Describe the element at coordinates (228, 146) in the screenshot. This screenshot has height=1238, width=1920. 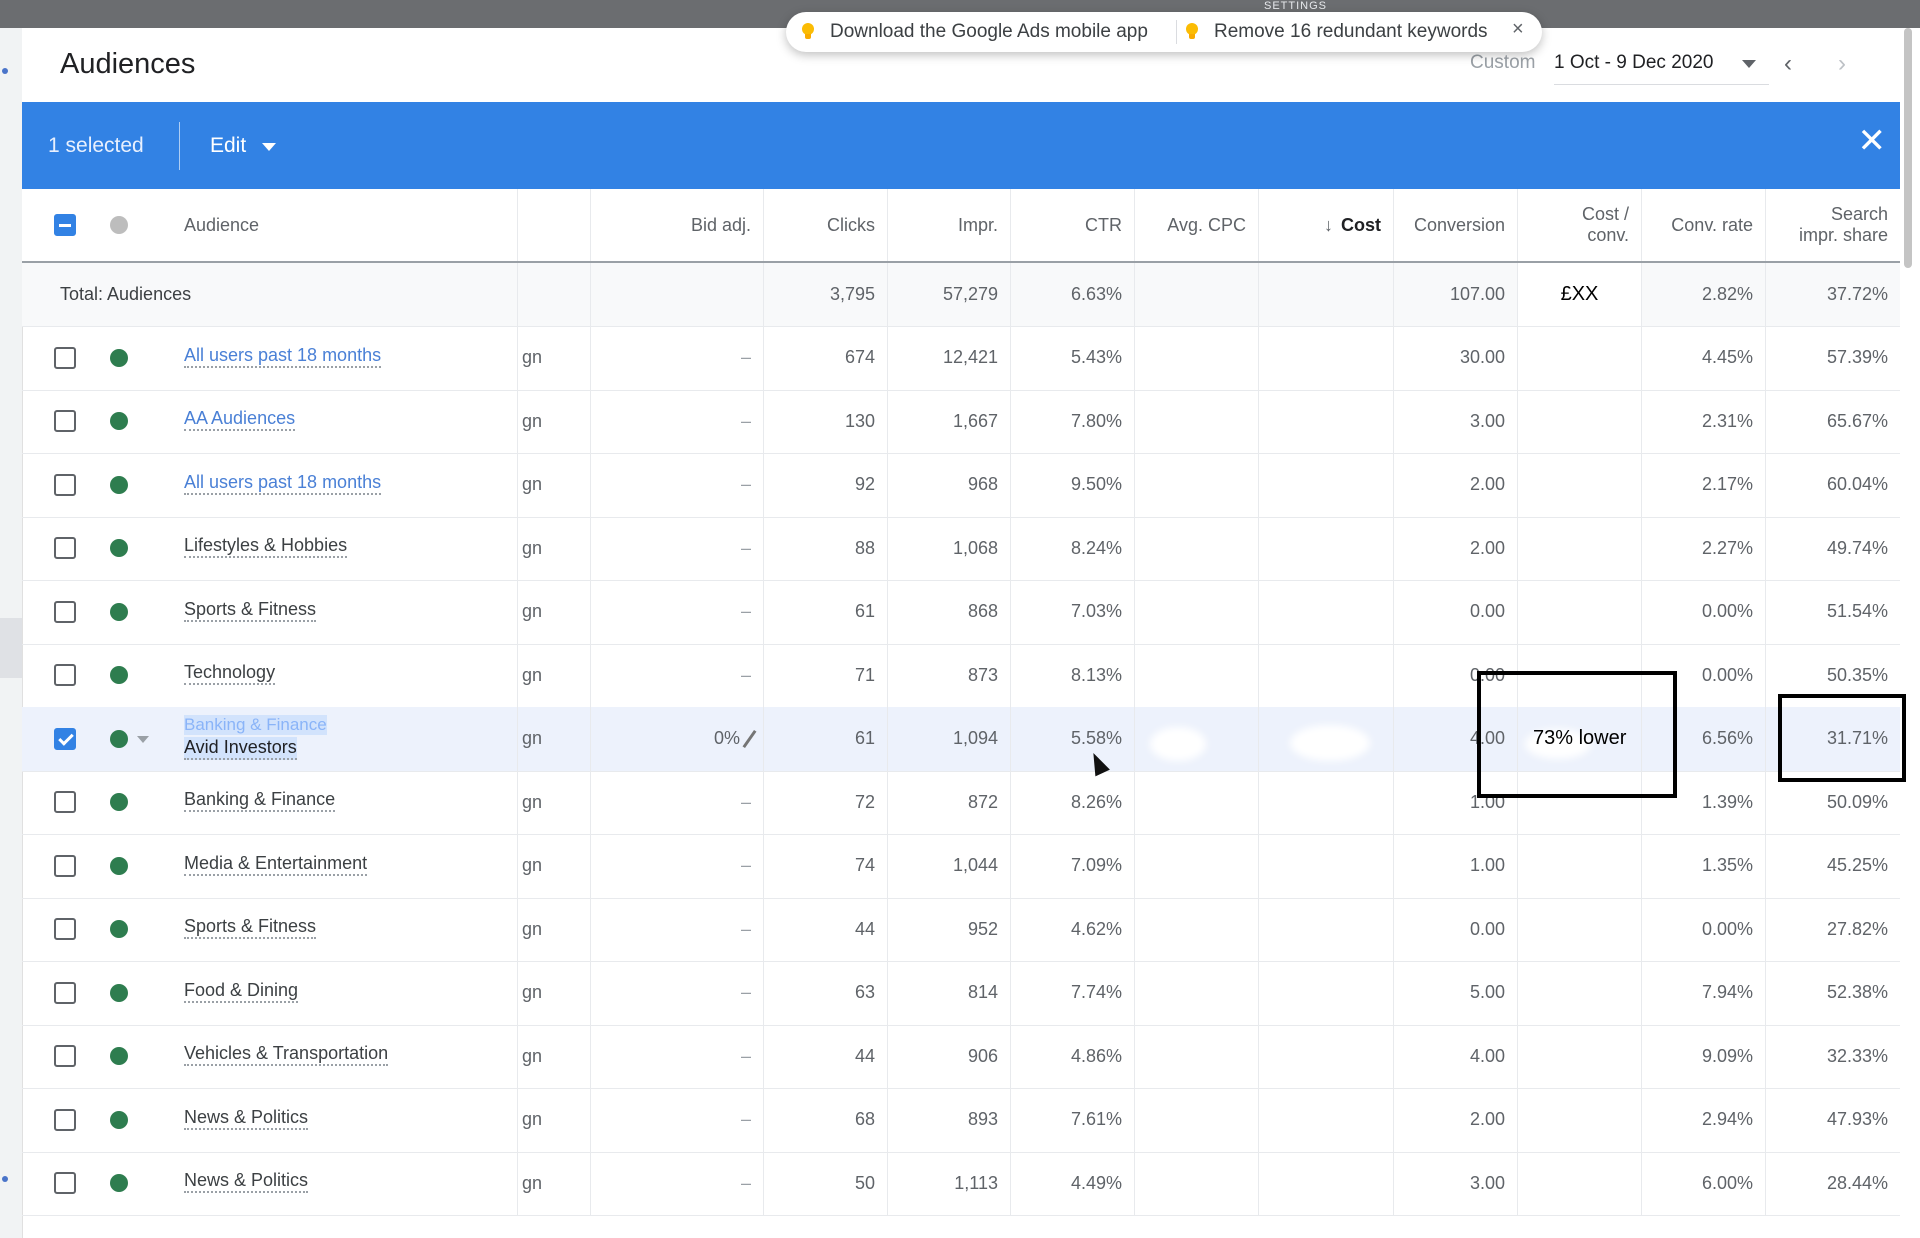
I see `edit-menu-button: Edit` at that location.